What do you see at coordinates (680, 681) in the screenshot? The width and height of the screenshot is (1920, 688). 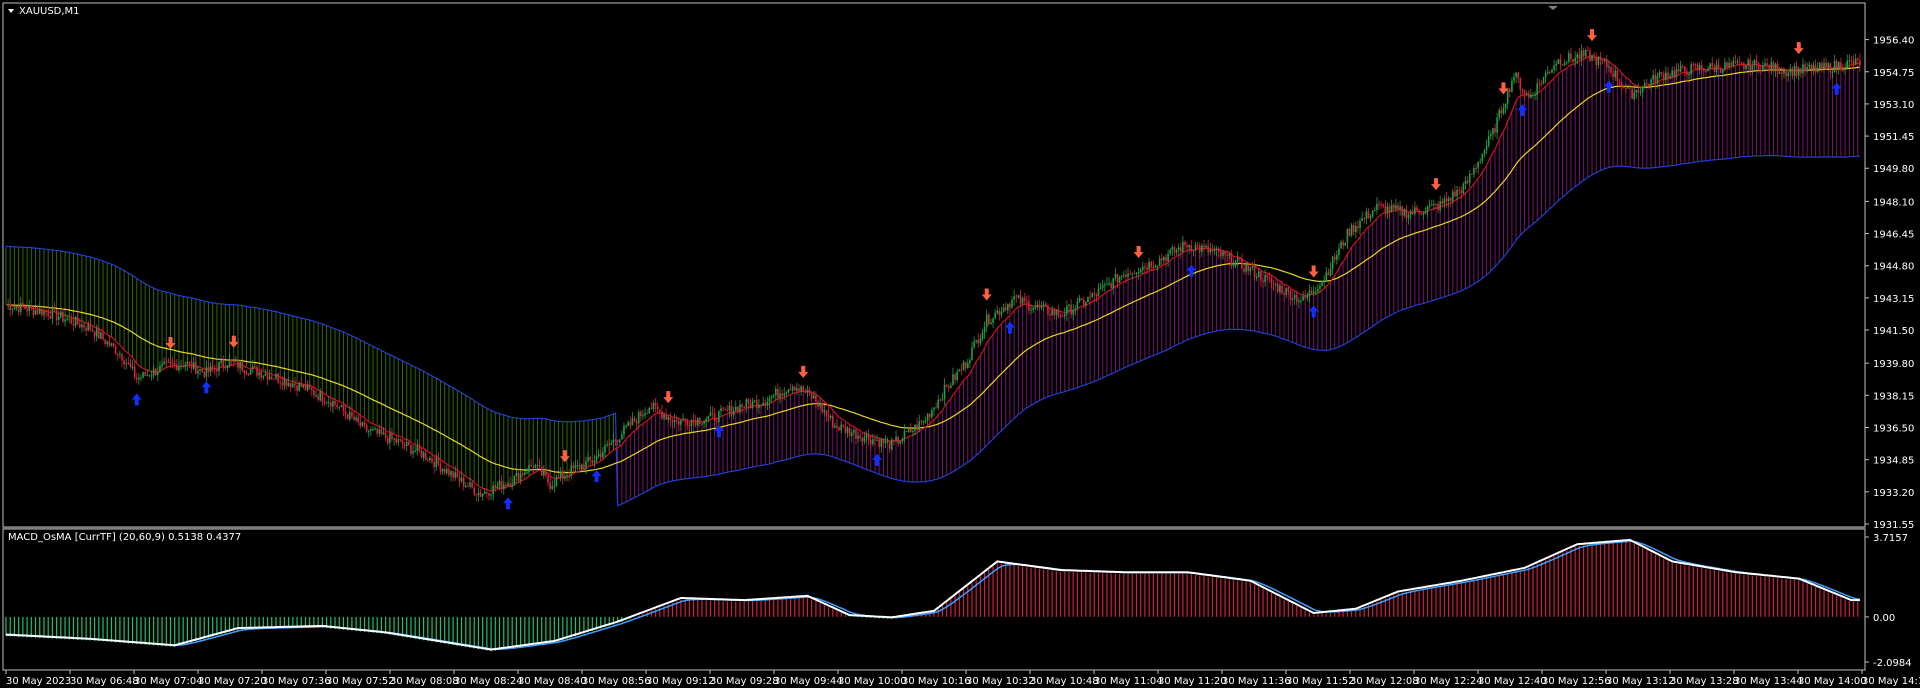 I see `time-tick-label: 30 May 09:12` at bounding box center [680, 681].